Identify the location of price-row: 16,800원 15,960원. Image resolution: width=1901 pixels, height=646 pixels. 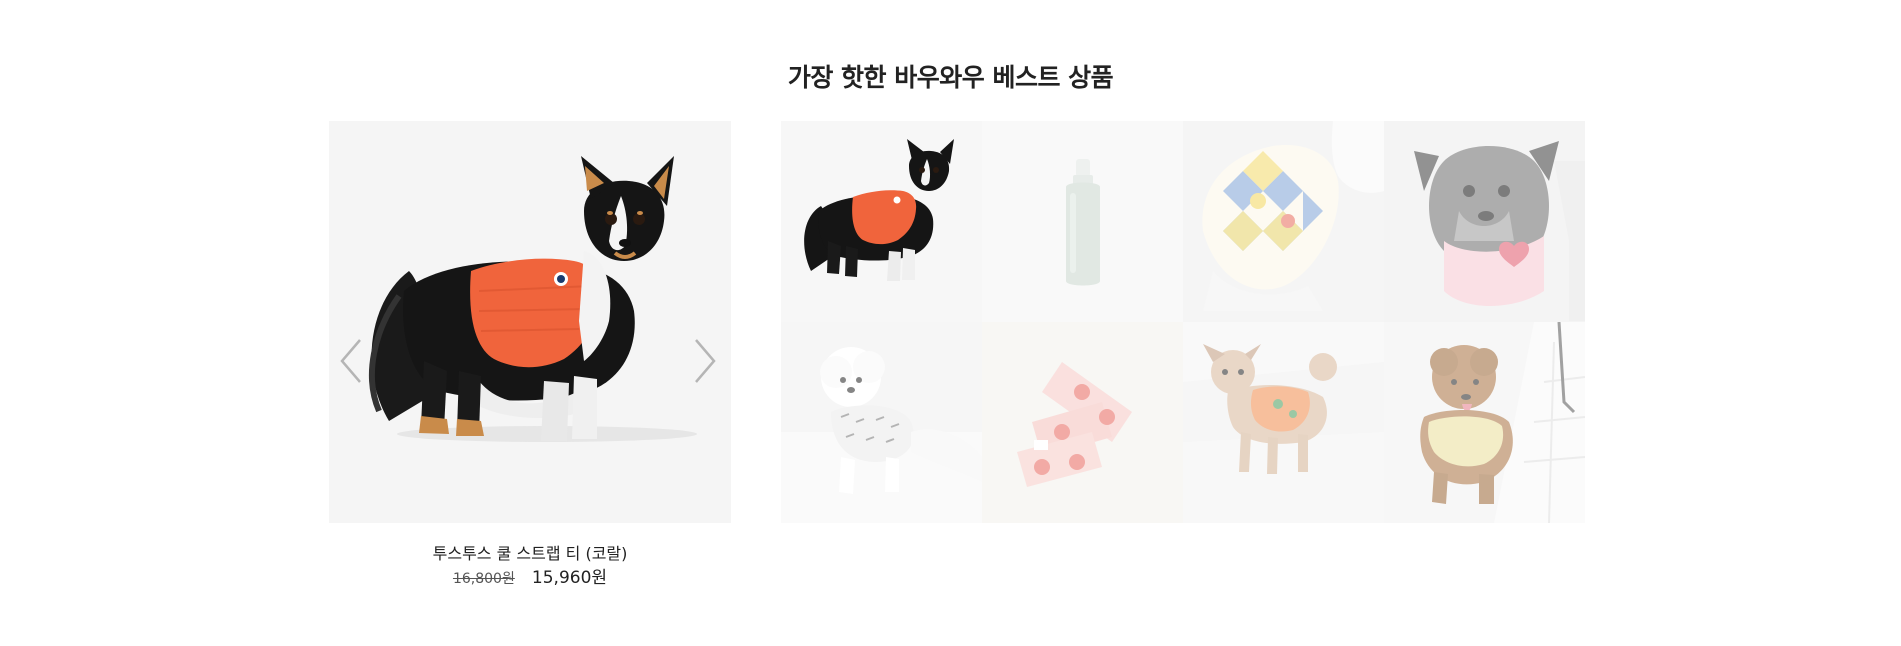
(530, 575).